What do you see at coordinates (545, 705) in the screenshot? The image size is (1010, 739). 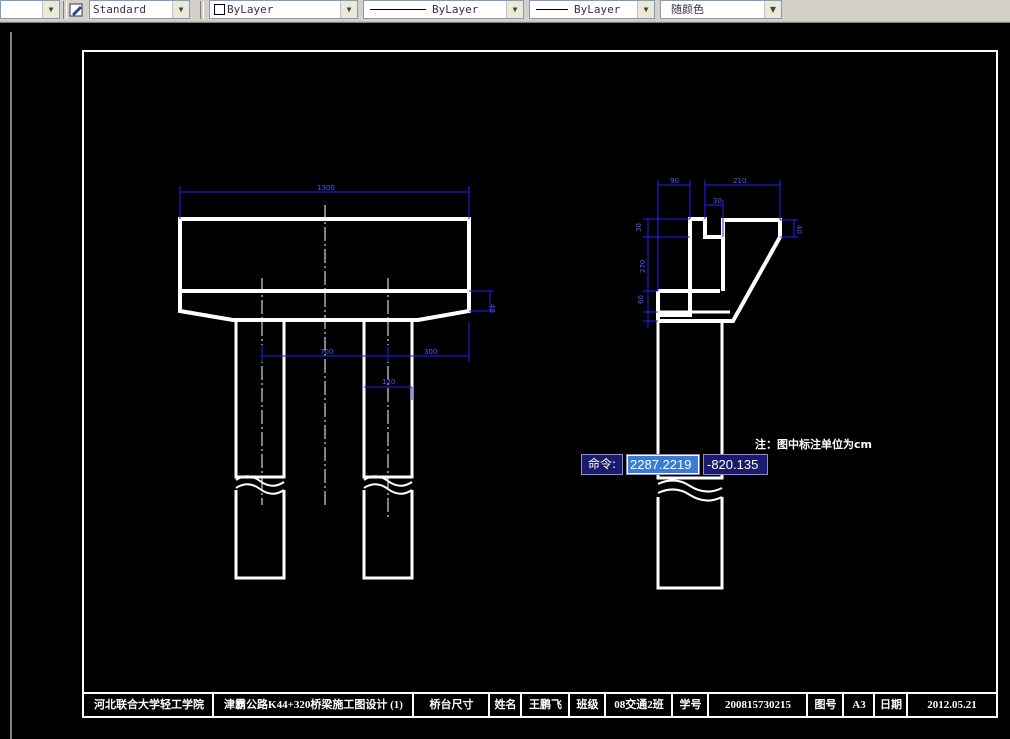 I see `tb-name-value: 王鹏飞` at bounding box center [545, 705].